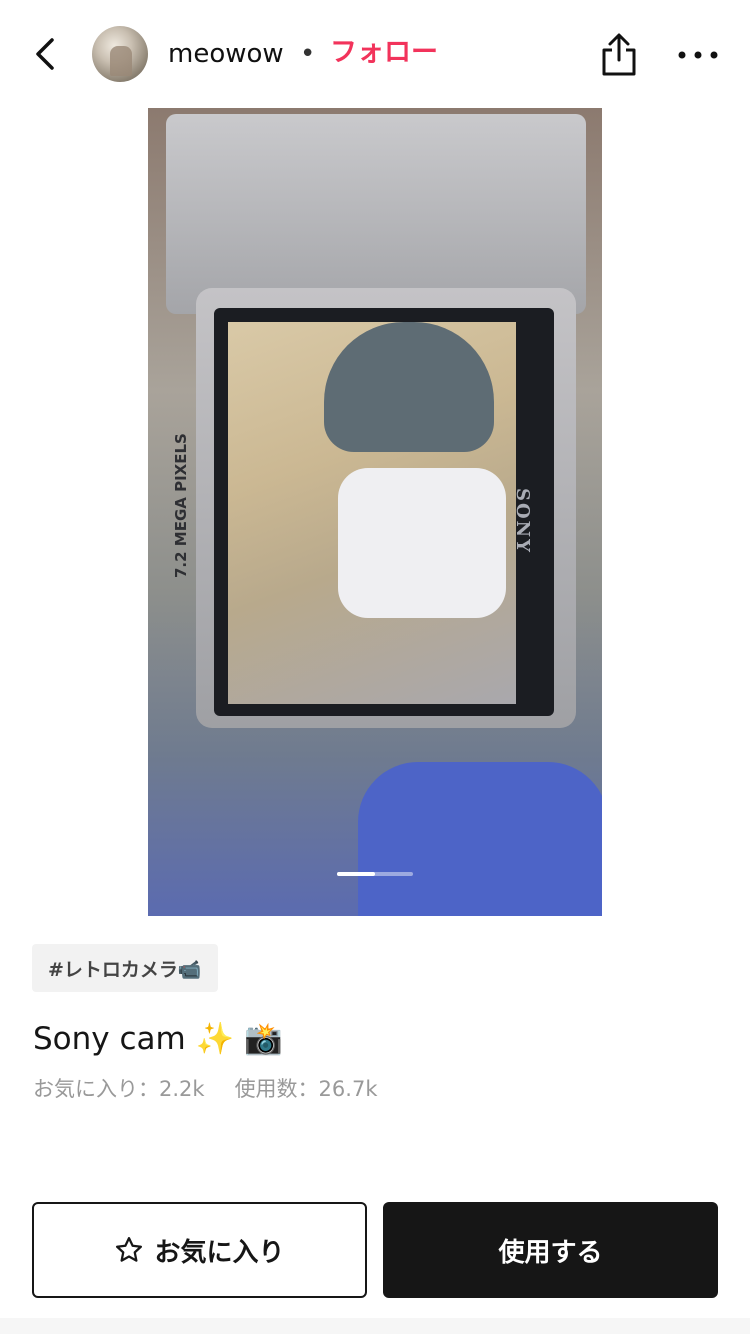  What do you see at coordinates (181, 505) in the screenshot?
I see `camera-megapixel-text: 7.2 MEGA PIXELS` at bounding box center [181, 505].